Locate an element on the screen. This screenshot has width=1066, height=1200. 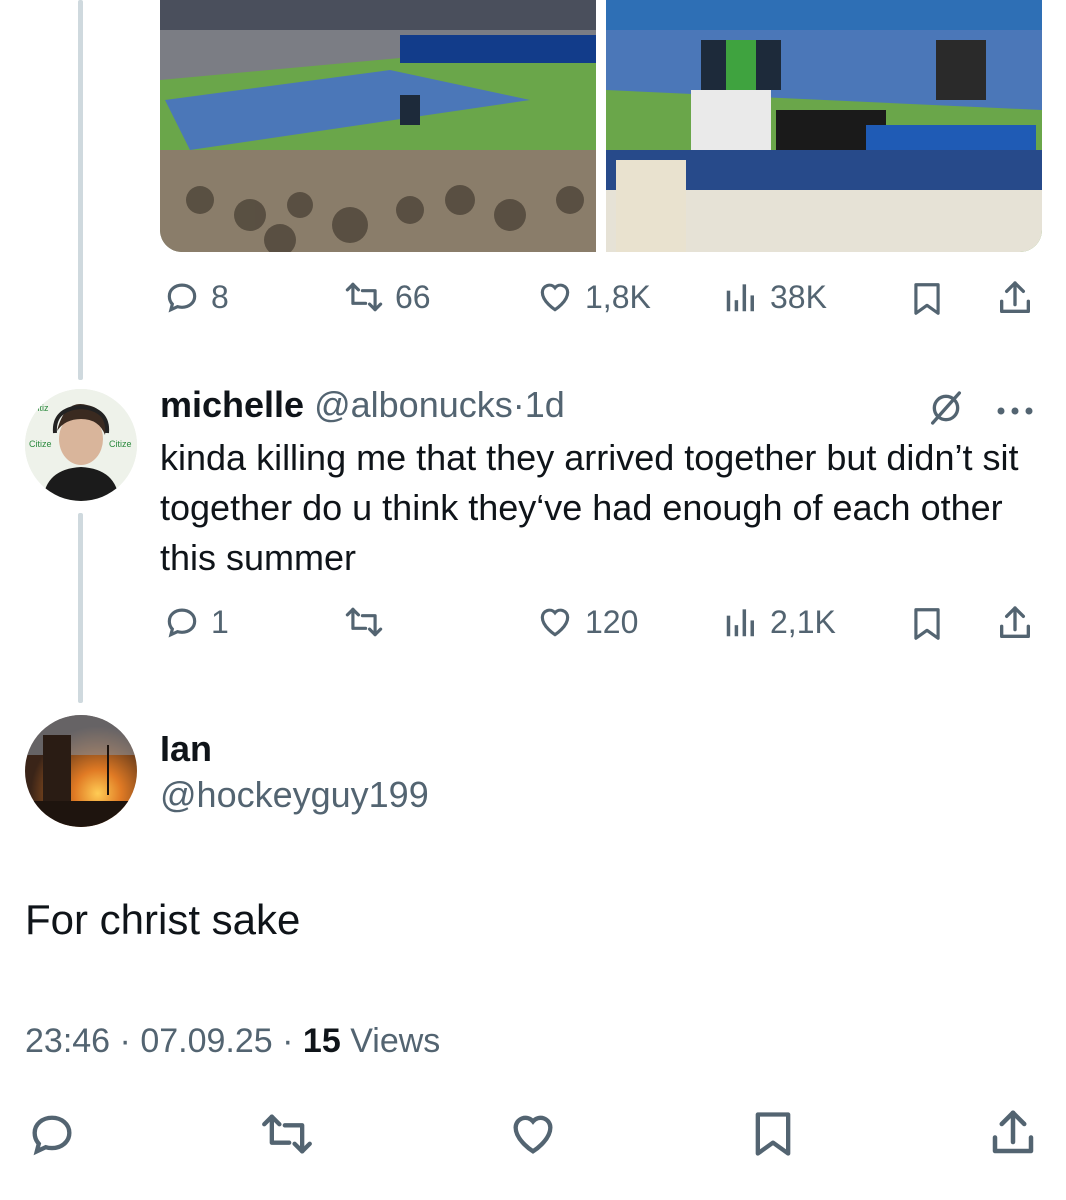
views-count: 2,1K is located at coordinates (803, 621).